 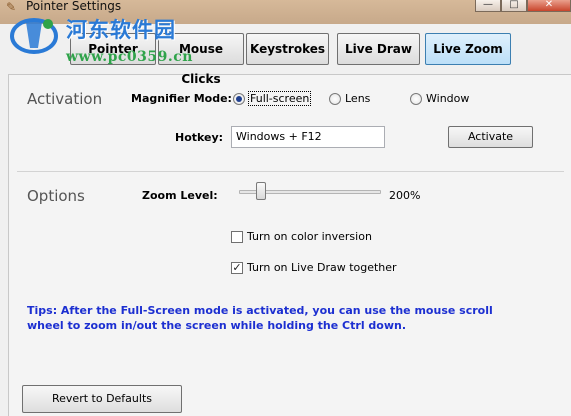 I want to click on radio-selected-icon, so click(x=239, y=98).